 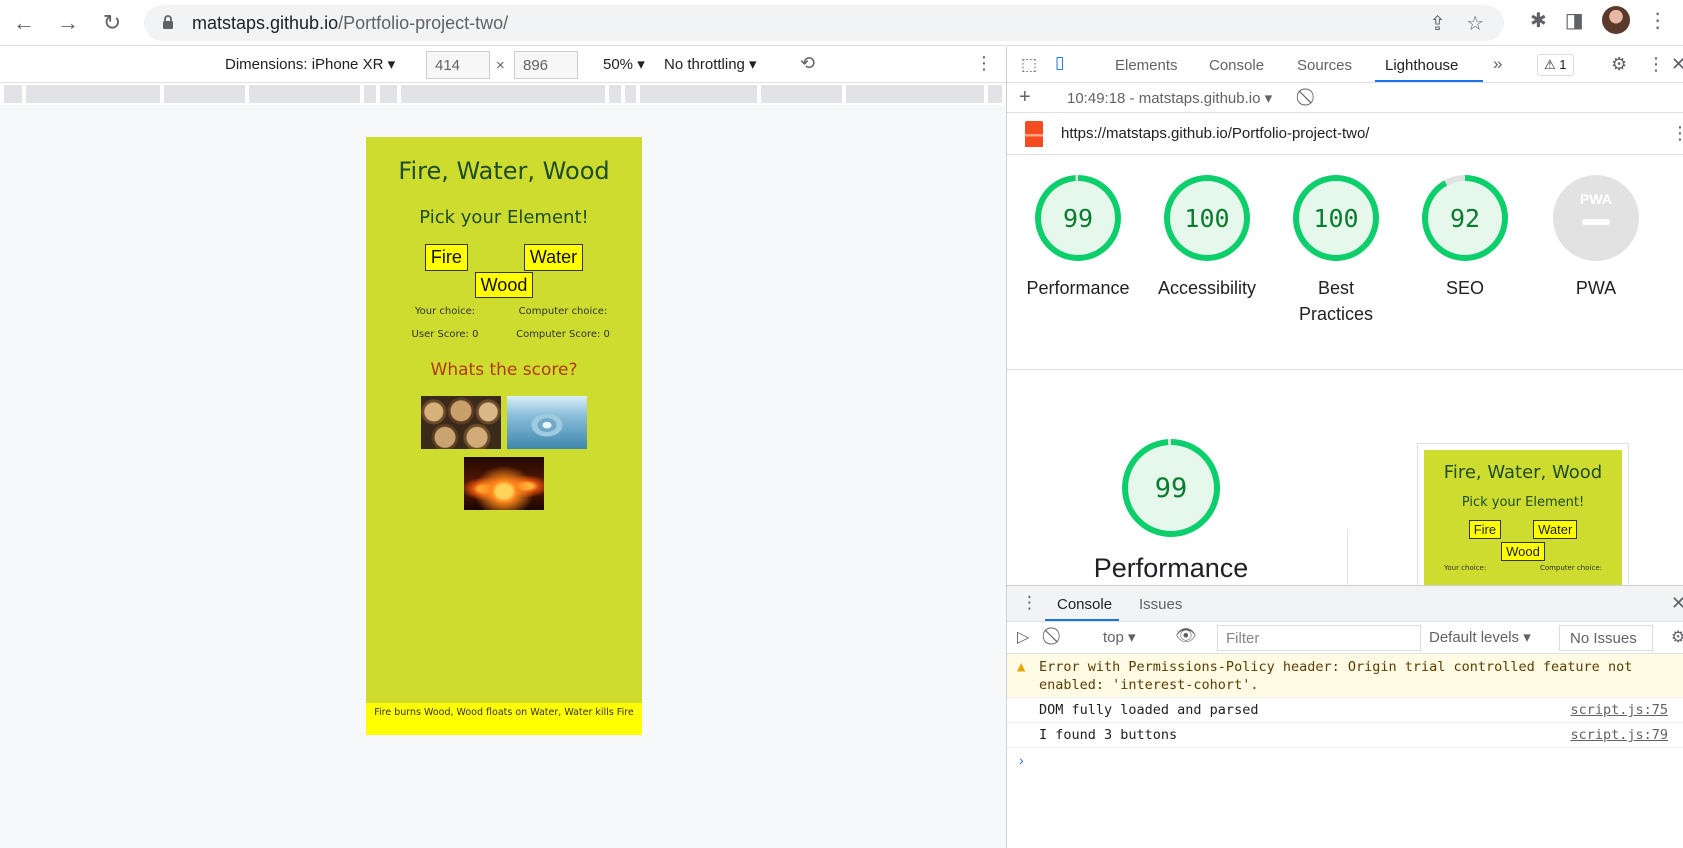 I want to click on context-selector: top ▾, so click(x=1119, y=637).